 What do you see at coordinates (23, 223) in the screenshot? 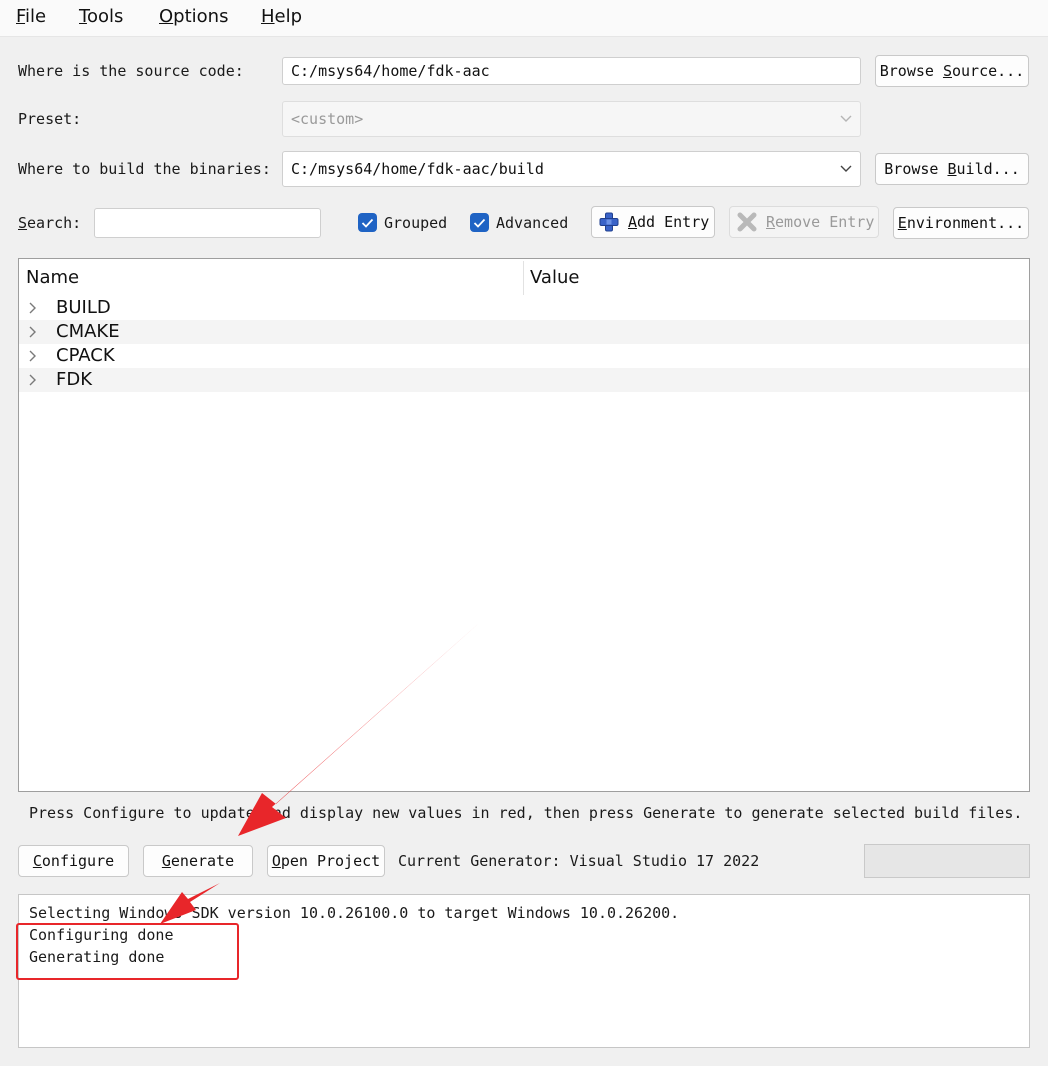
I see `search-label-mnemonic: S` at bounding box center [23, 223].